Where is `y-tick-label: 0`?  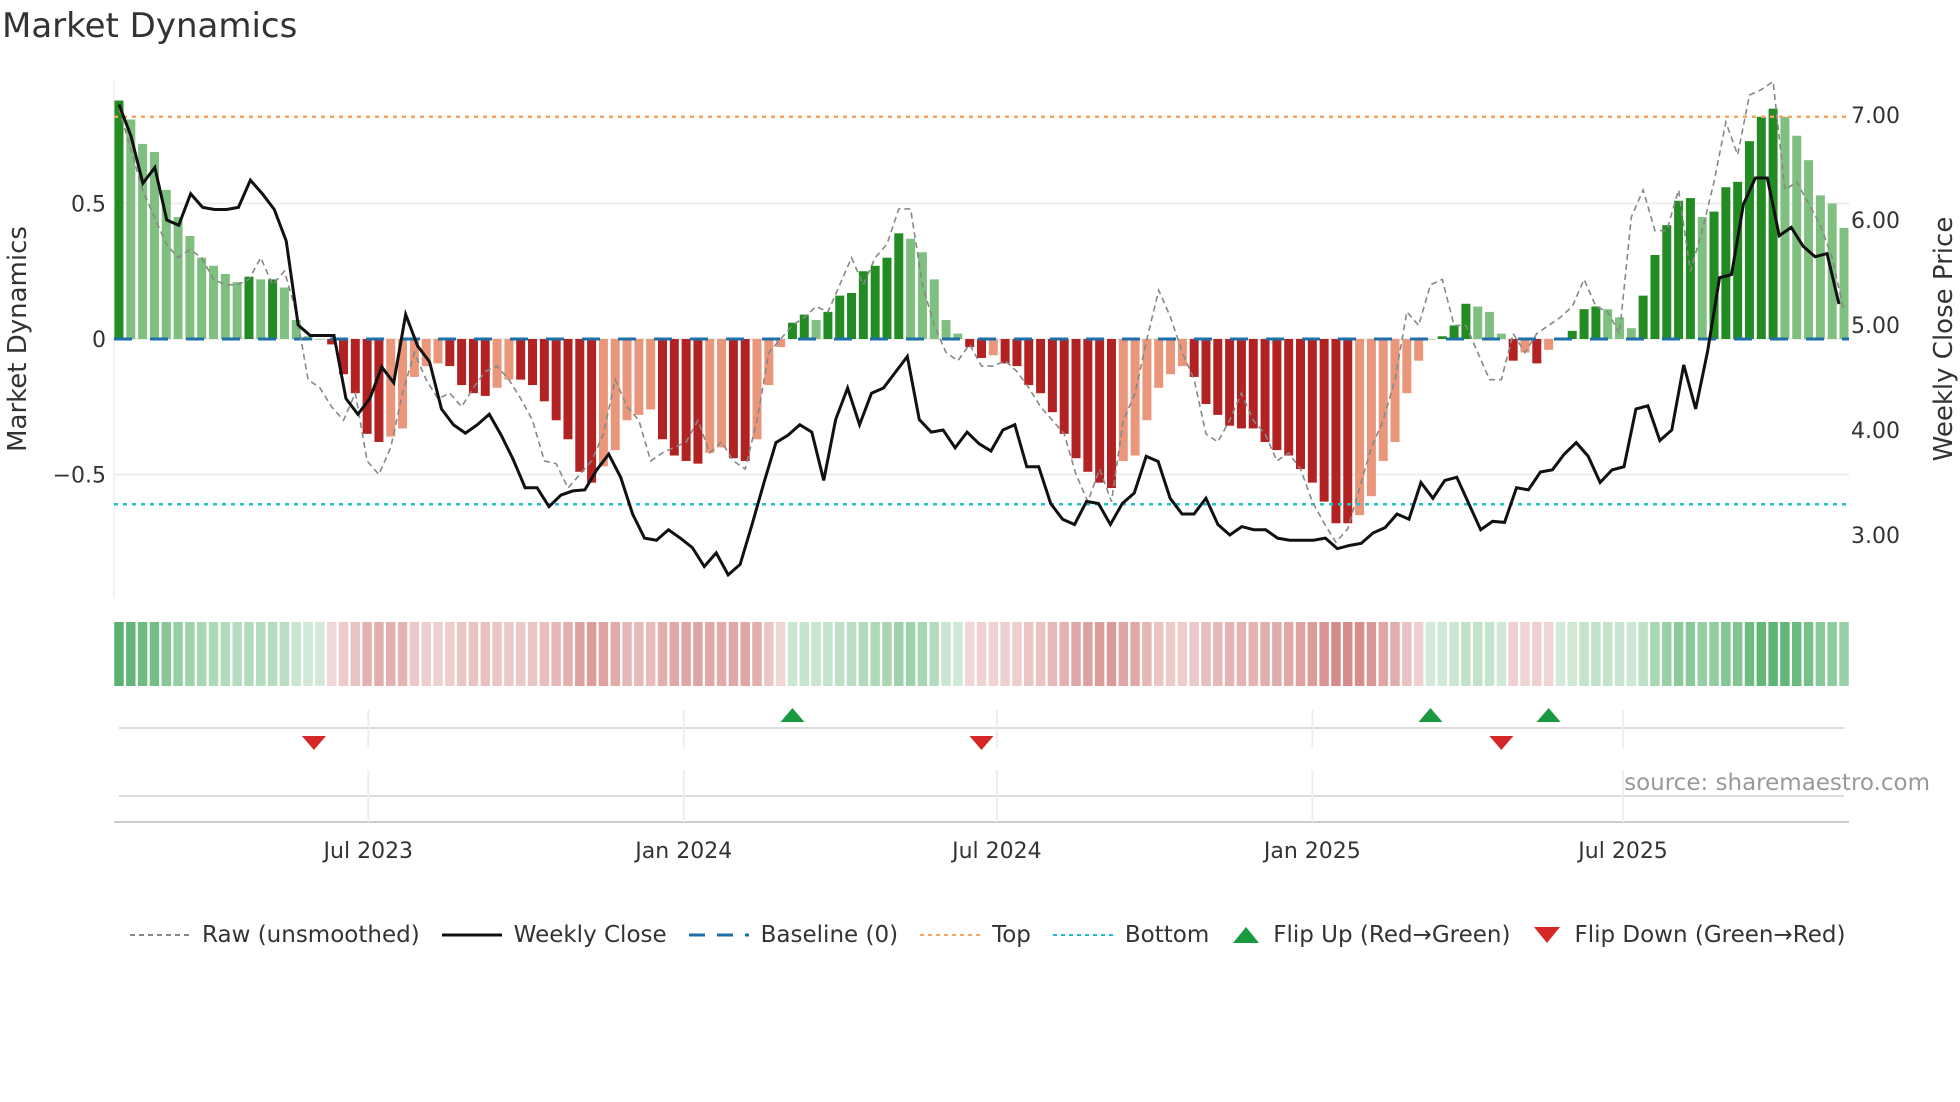 y-tick-label: 0 is located at coordinates (99, 340).